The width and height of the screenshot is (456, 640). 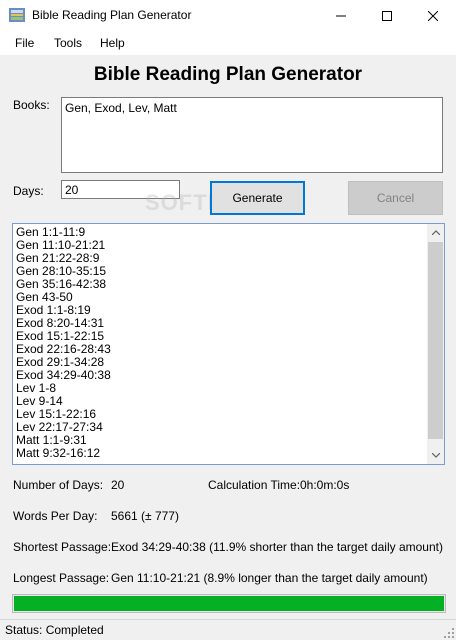 I want to click on title-bar: Bible Reading Plan Generator, so click(x=228, y=15).